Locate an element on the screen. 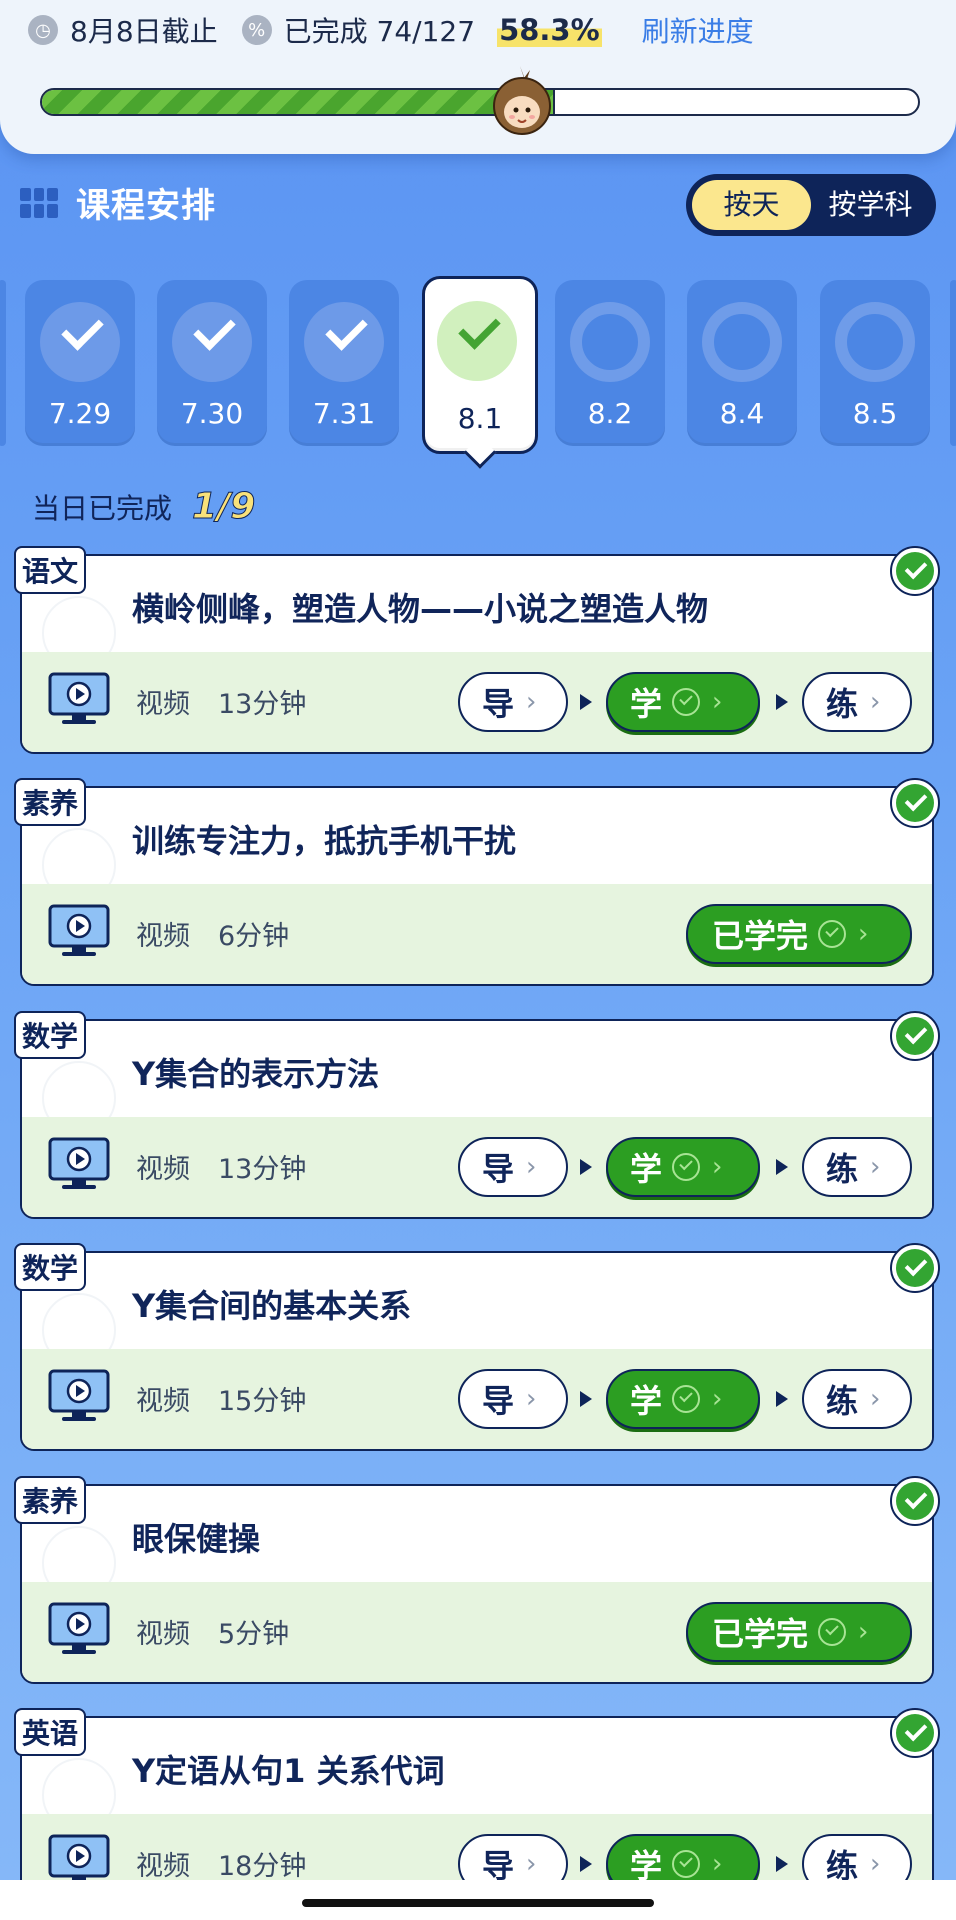 This screenshot has height=1920, width=956. schedule-title: 课程安排 is located at coordinates (146, 206).